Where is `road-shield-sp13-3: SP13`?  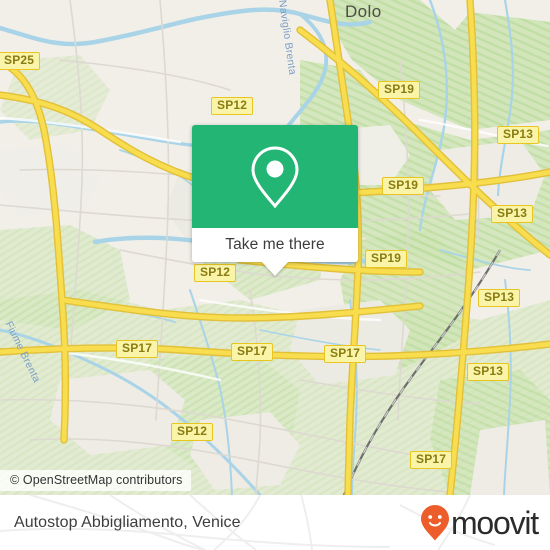 road-shield-sp13-3: SP13 is located at coordinates (499, 298).